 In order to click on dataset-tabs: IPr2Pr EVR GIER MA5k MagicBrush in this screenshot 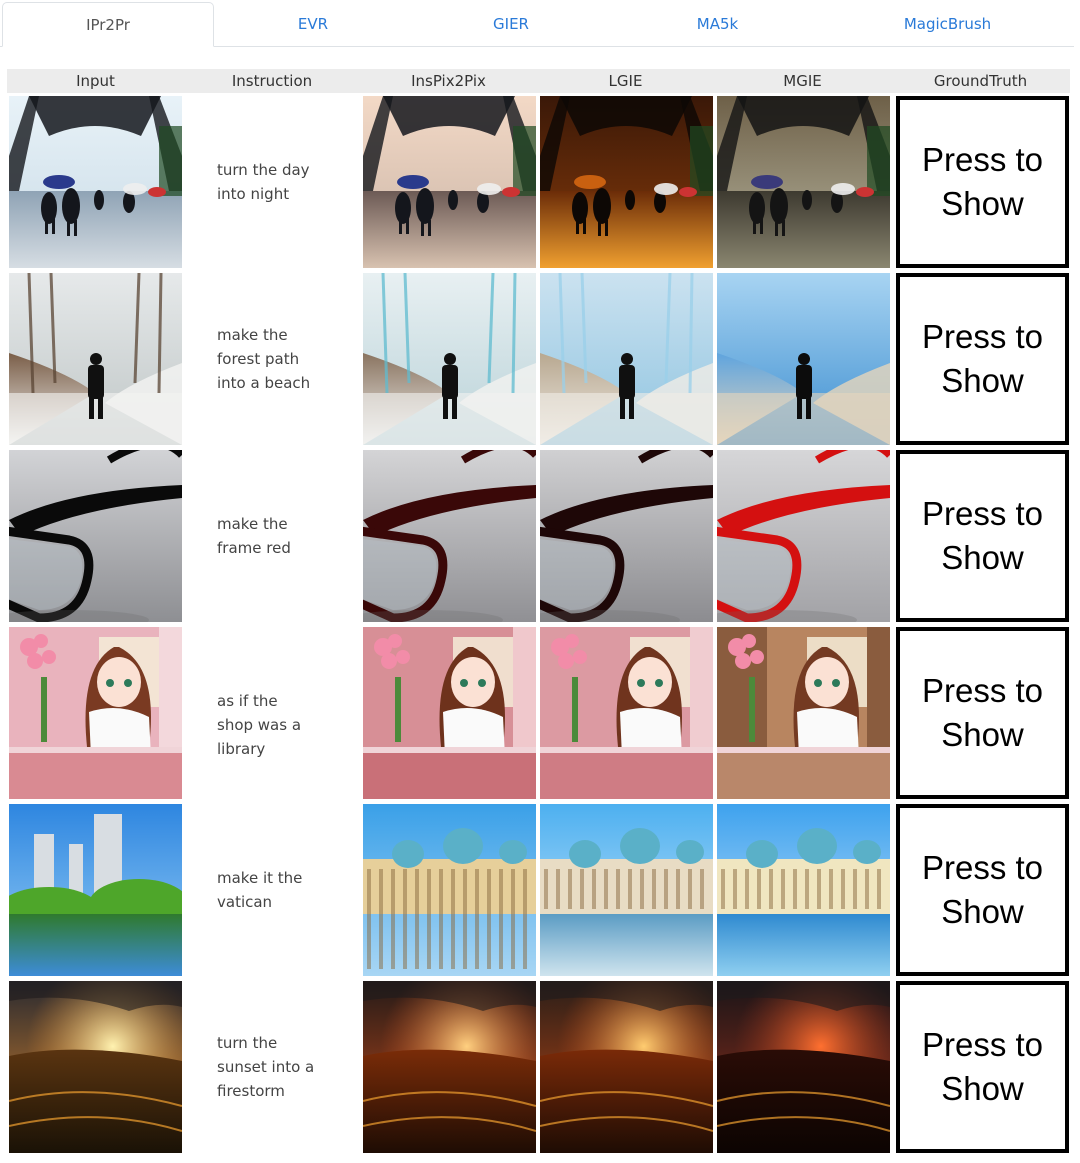, I will do `click(537, 23)`.